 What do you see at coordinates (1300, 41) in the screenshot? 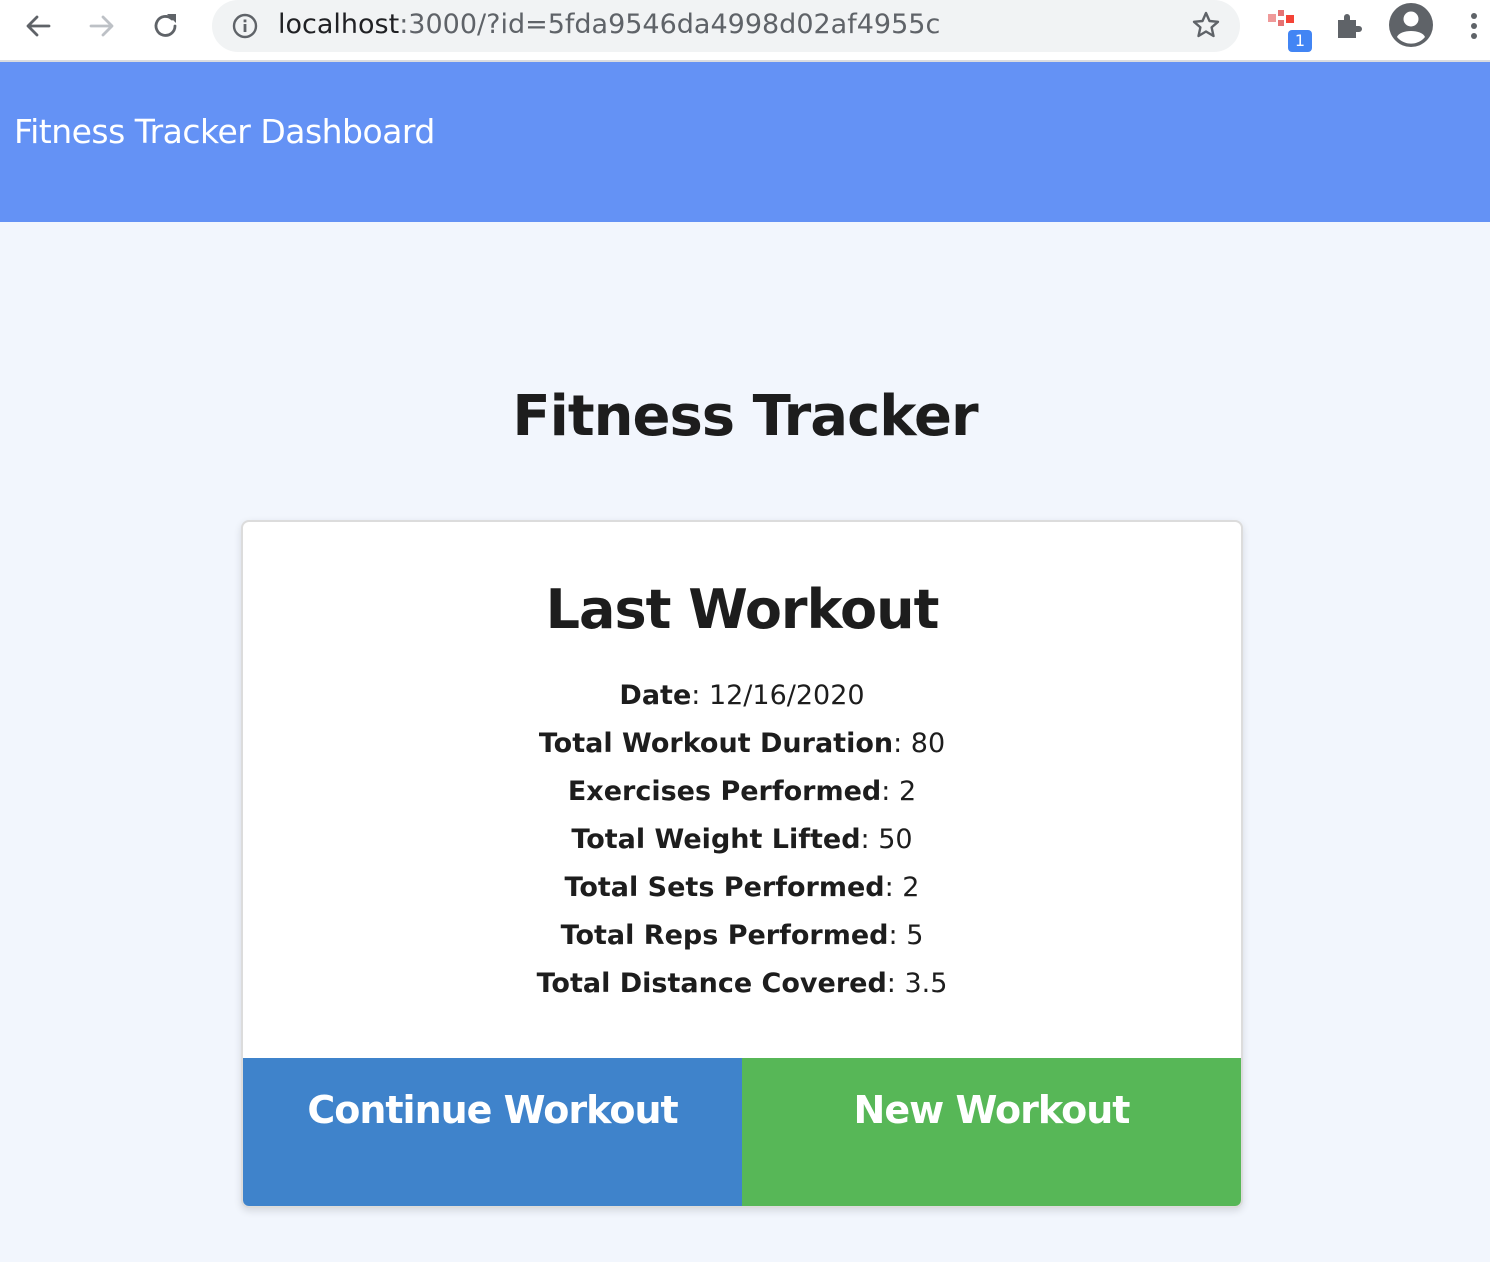
I see `extension-badge: 1` at bounding box center [1300, 41].